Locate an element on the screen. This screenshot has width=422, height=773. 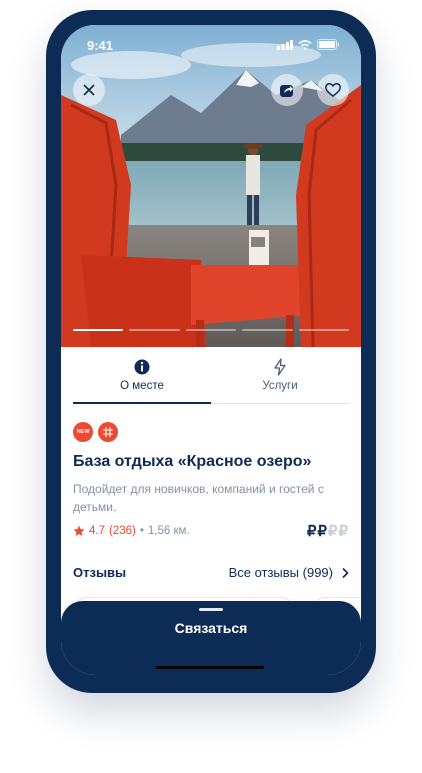
grid-badge-icon is located at coordinates (108, 432).